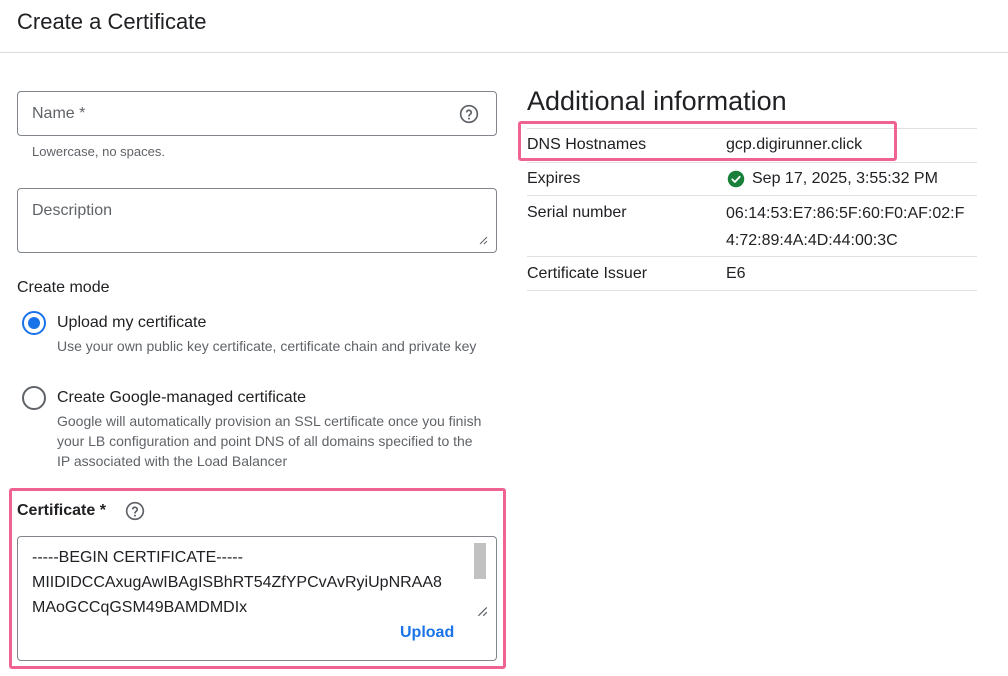 The width and height of the screenshot is (1008, 676). What do you see at coordinates (707, 141) in the screenshot?
I see `dns-highlight` at bounding box center [707, 141].